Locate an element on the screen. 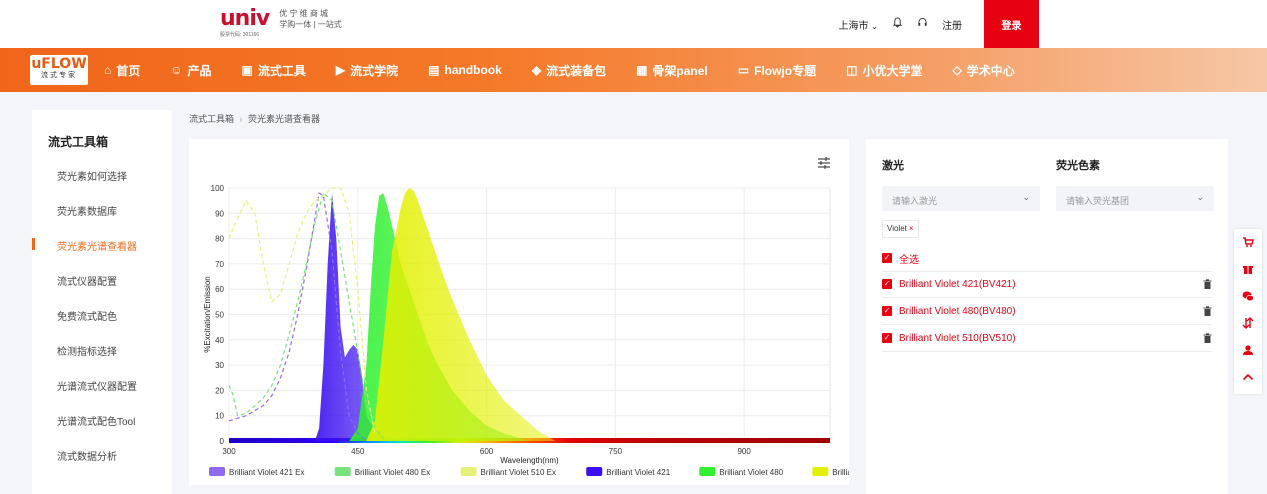 Image resolution: width=1267 pixels, height=494 pixels. nav-item-0: ⌂ 首页 is located at coordinates (122, 70).